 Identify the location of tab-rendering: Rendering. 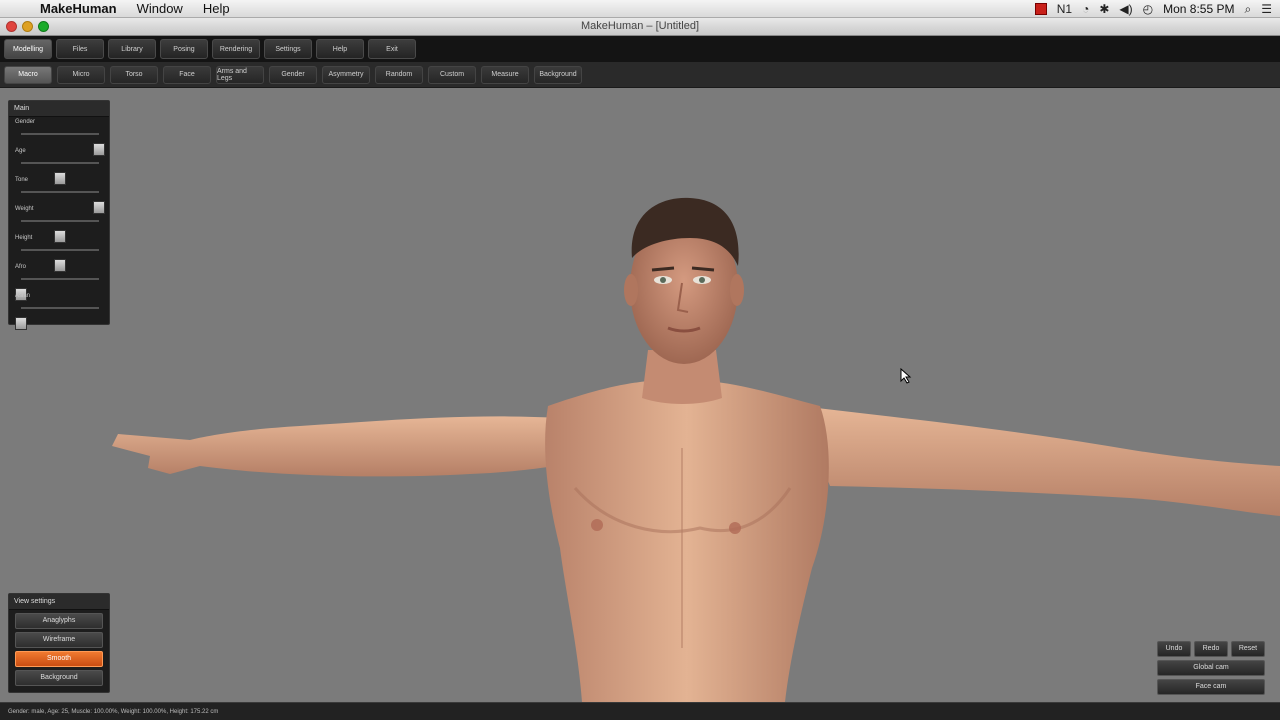
(236, 49).